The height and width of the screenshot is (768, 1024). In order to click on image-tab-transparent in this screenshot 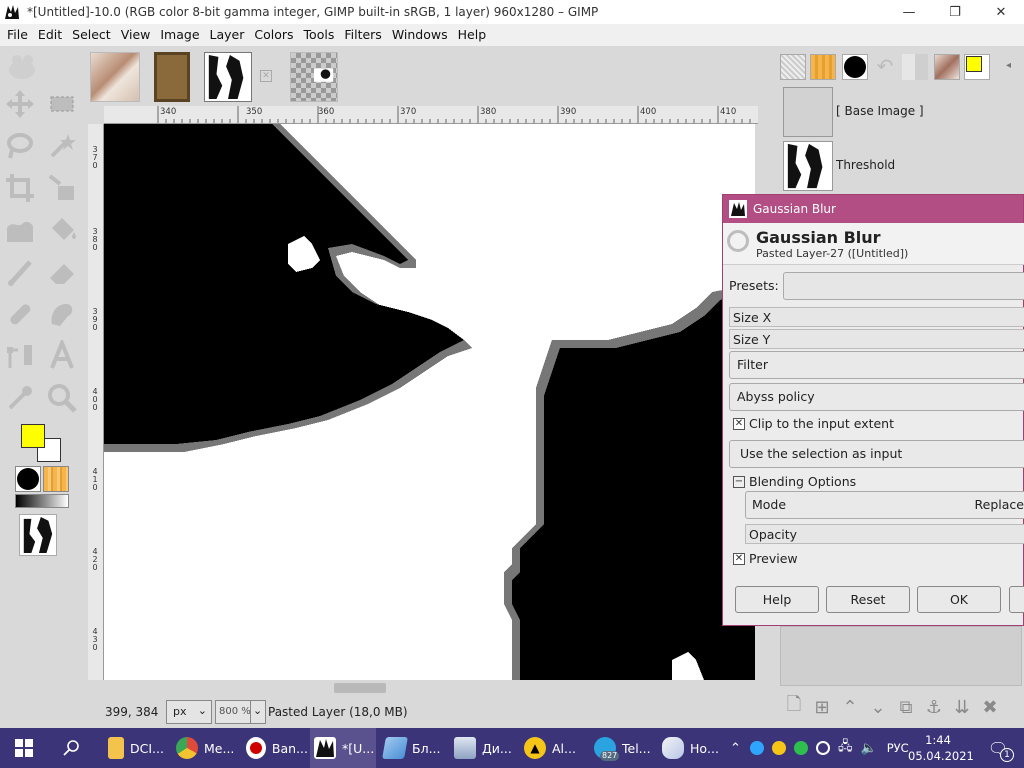, I will do `click(314, 77)`.